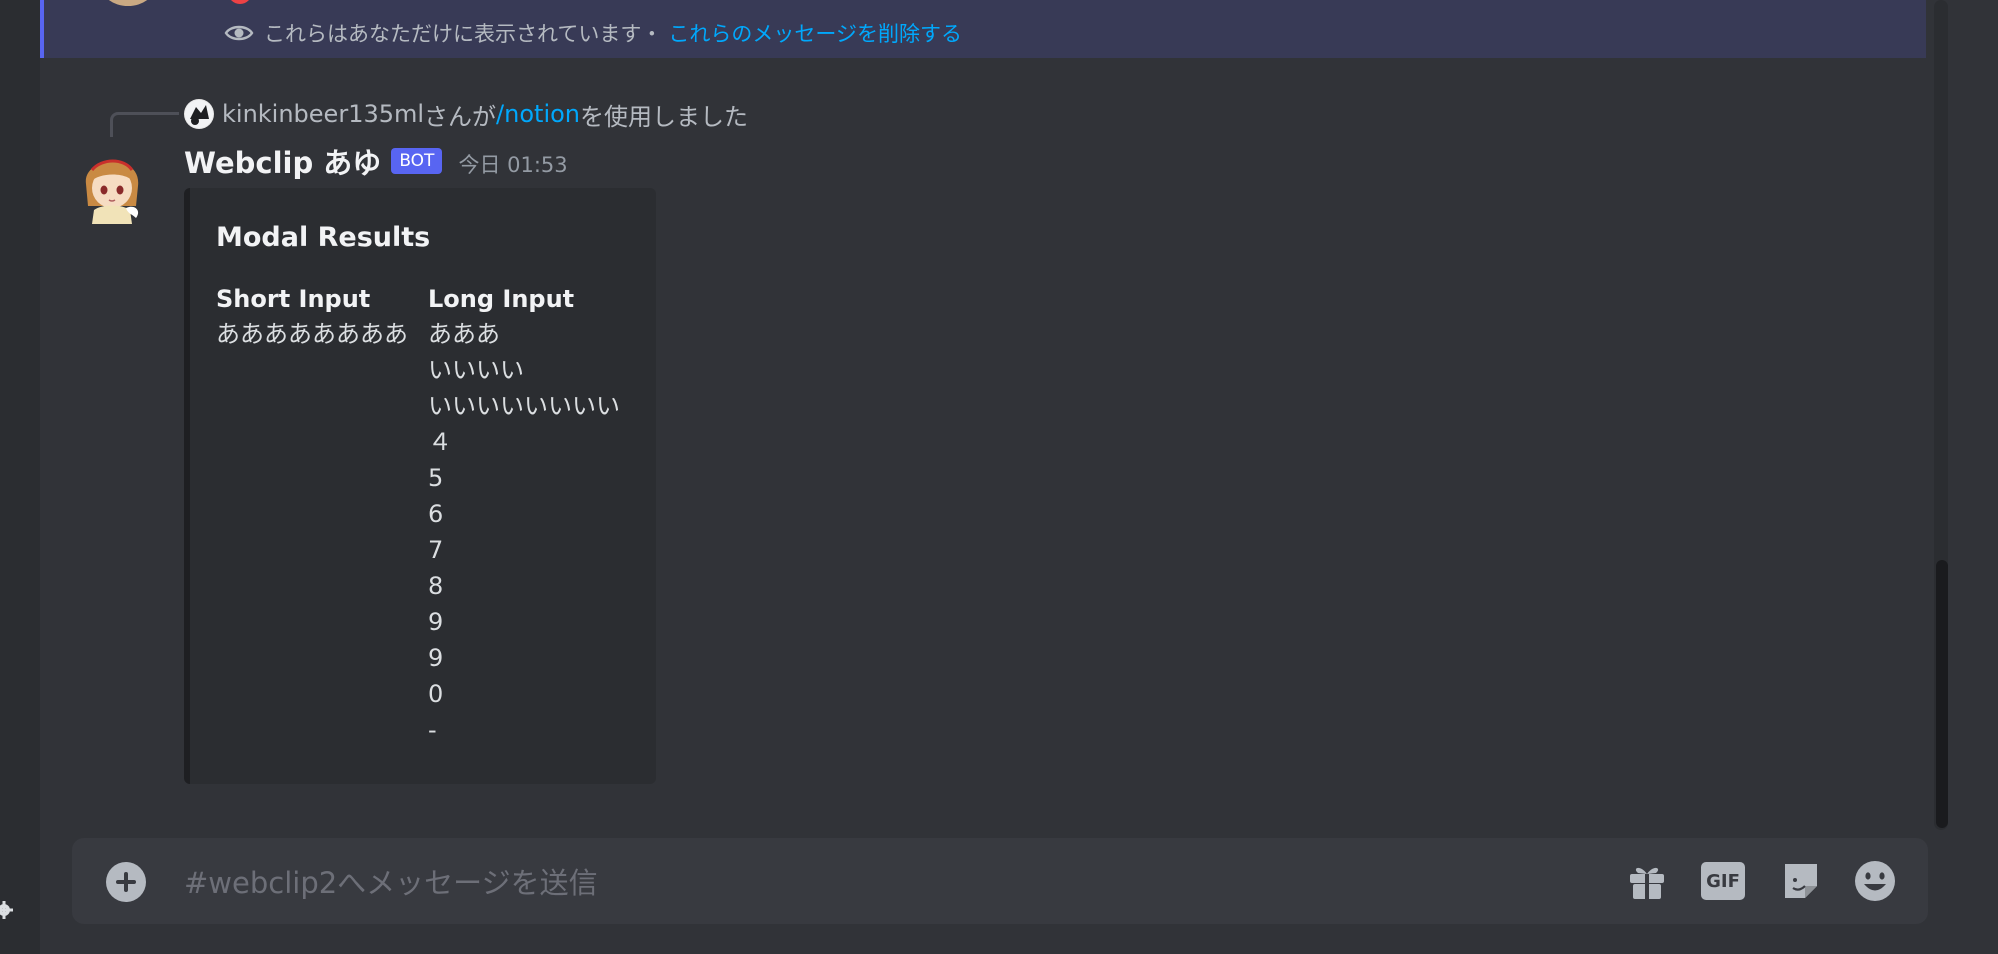 The width and height of the screenshot is (1998, 954). I want to click on ephemeral-message: これらはあなただけに表示されています・ これらのメッセージを削除する, so click(983, 29).